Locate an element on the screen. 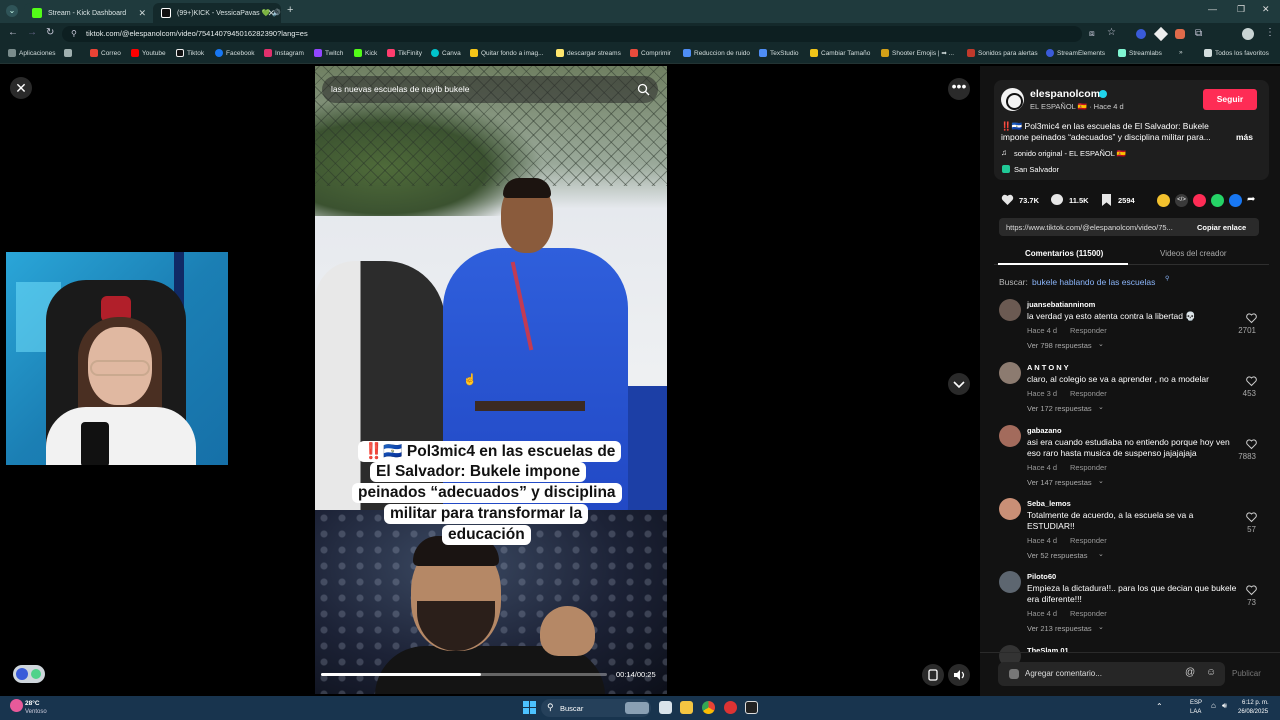 The image size is (1280, 720). close-video-button: ✕ is located at coordinates (21, 88).